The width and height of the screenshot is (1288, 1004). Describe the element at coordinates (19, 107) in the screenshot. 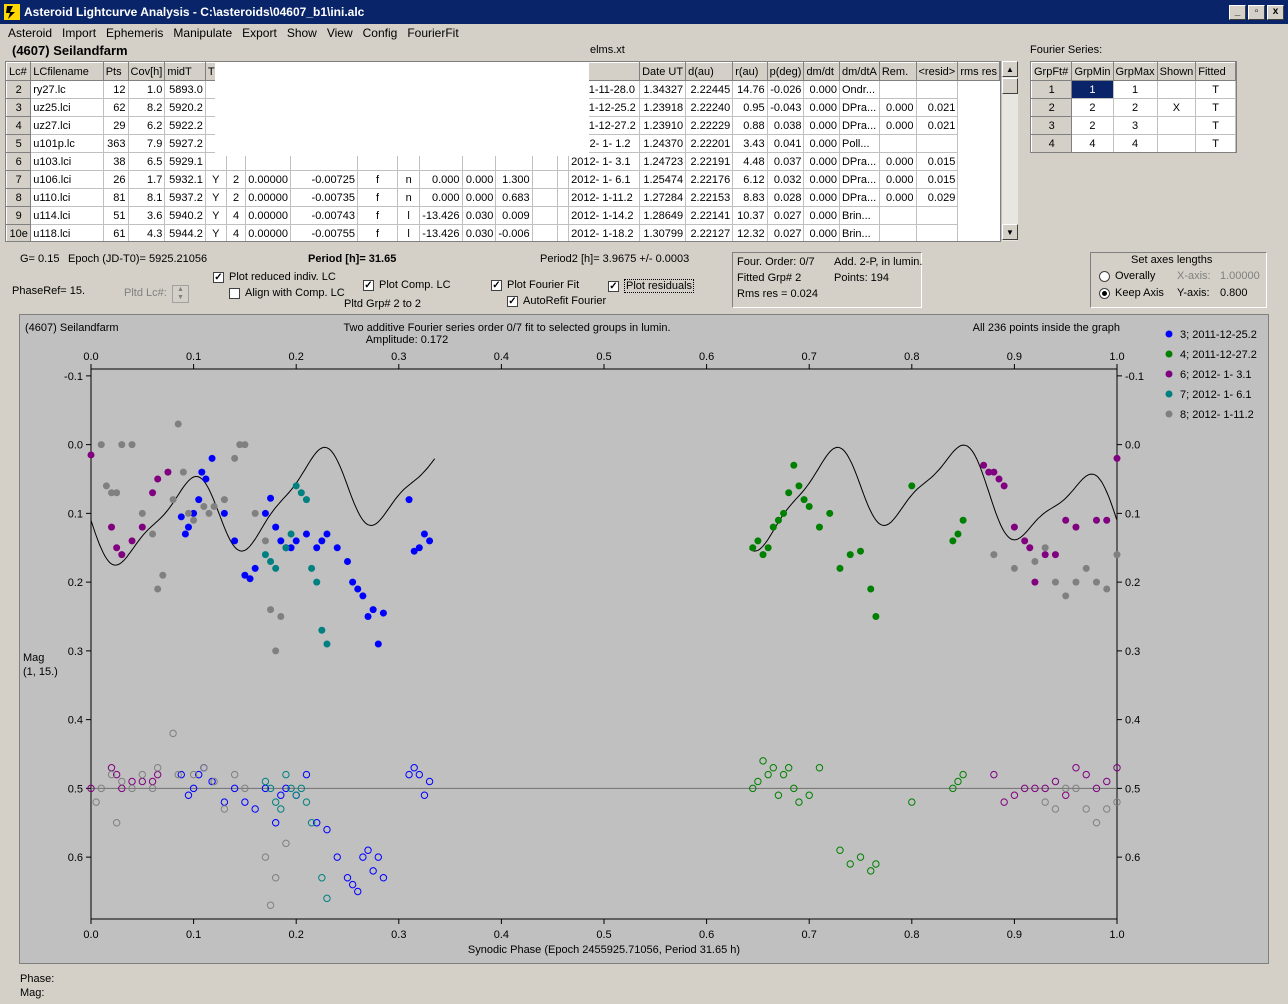

I see `row-header-lc: 3` at that location.